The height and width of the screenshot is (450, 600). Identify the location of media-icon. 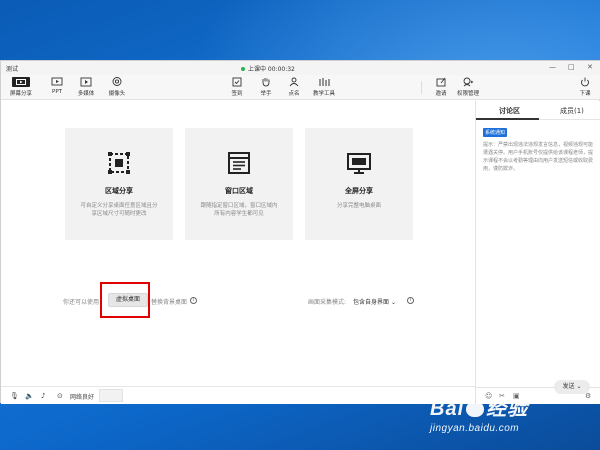
(86, 82).